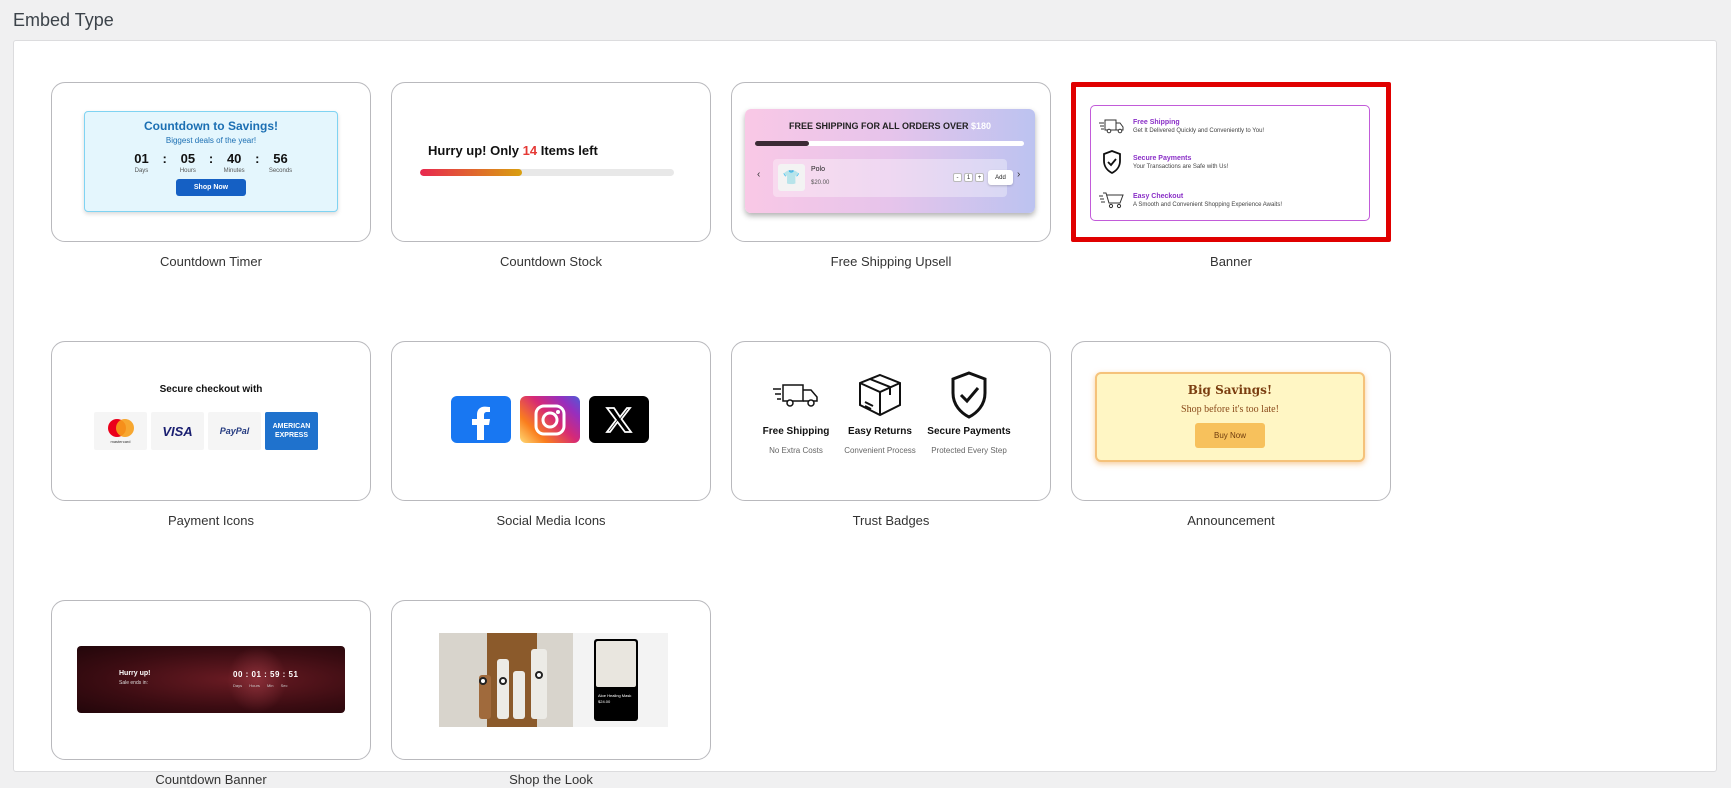  What do you see at coordinates (471, 172) in the screenshot?
I see `stock-progress-fill` at bounding box center [471, 172].